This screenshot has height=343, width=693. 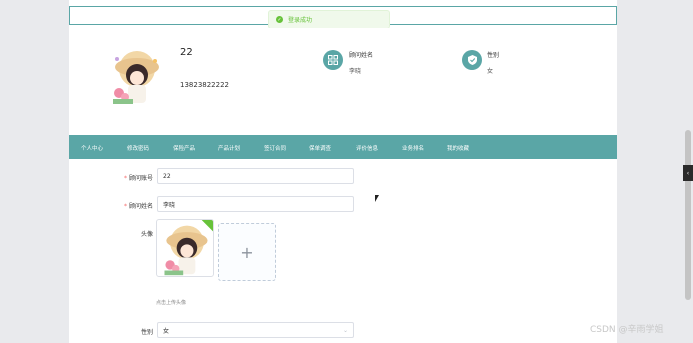 I want to click on nav-item-favorites: 我的收藏, so click(x=458, y=148).